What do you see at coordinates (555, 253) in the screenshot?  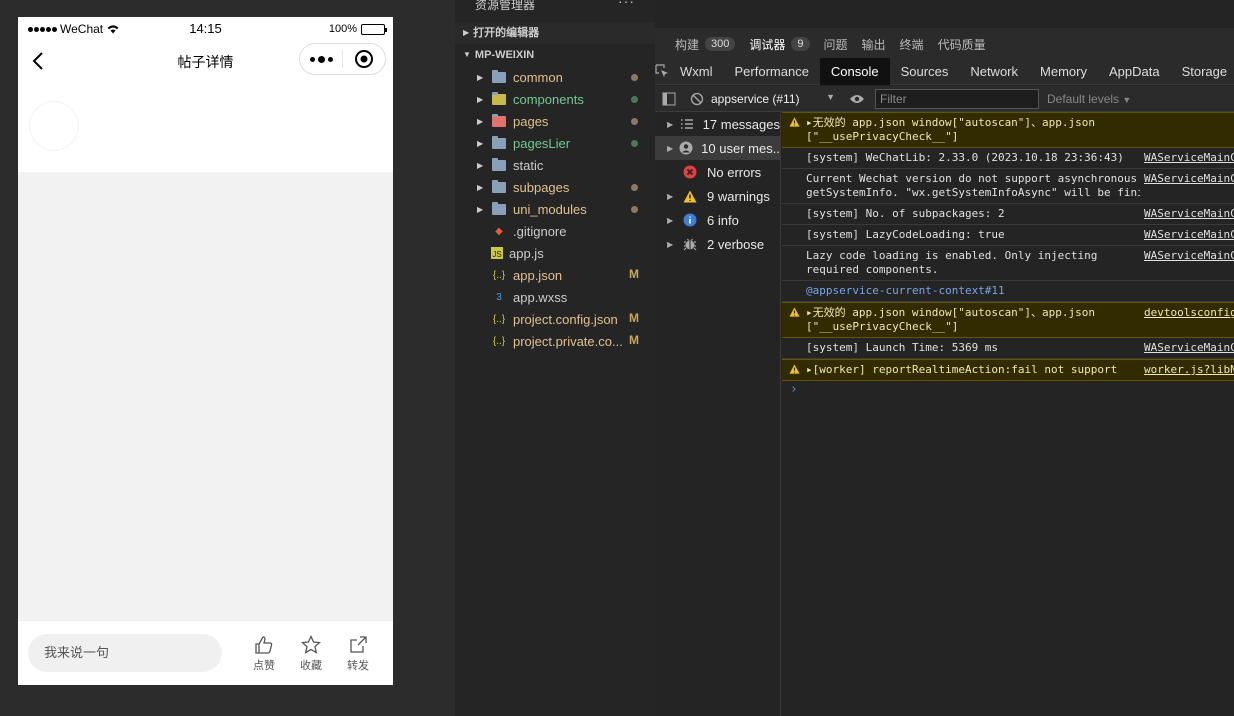 I see `file-item: JS app.js` at bounding box center [555, 253].